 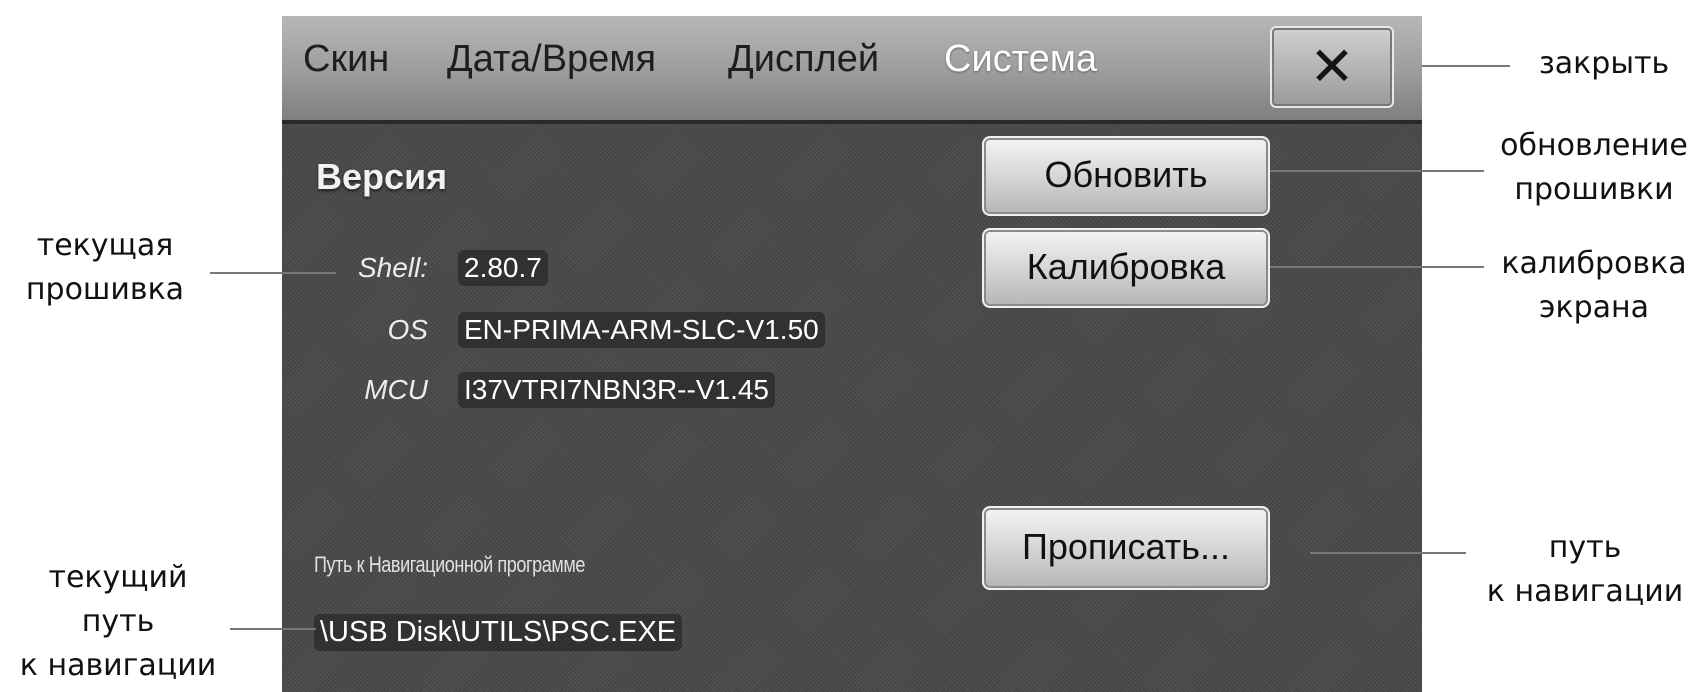 What do you see at coordinates (803, 59) in the screenshot?
I see `tab-display: Дисплей` at bounding box center [803, 59].